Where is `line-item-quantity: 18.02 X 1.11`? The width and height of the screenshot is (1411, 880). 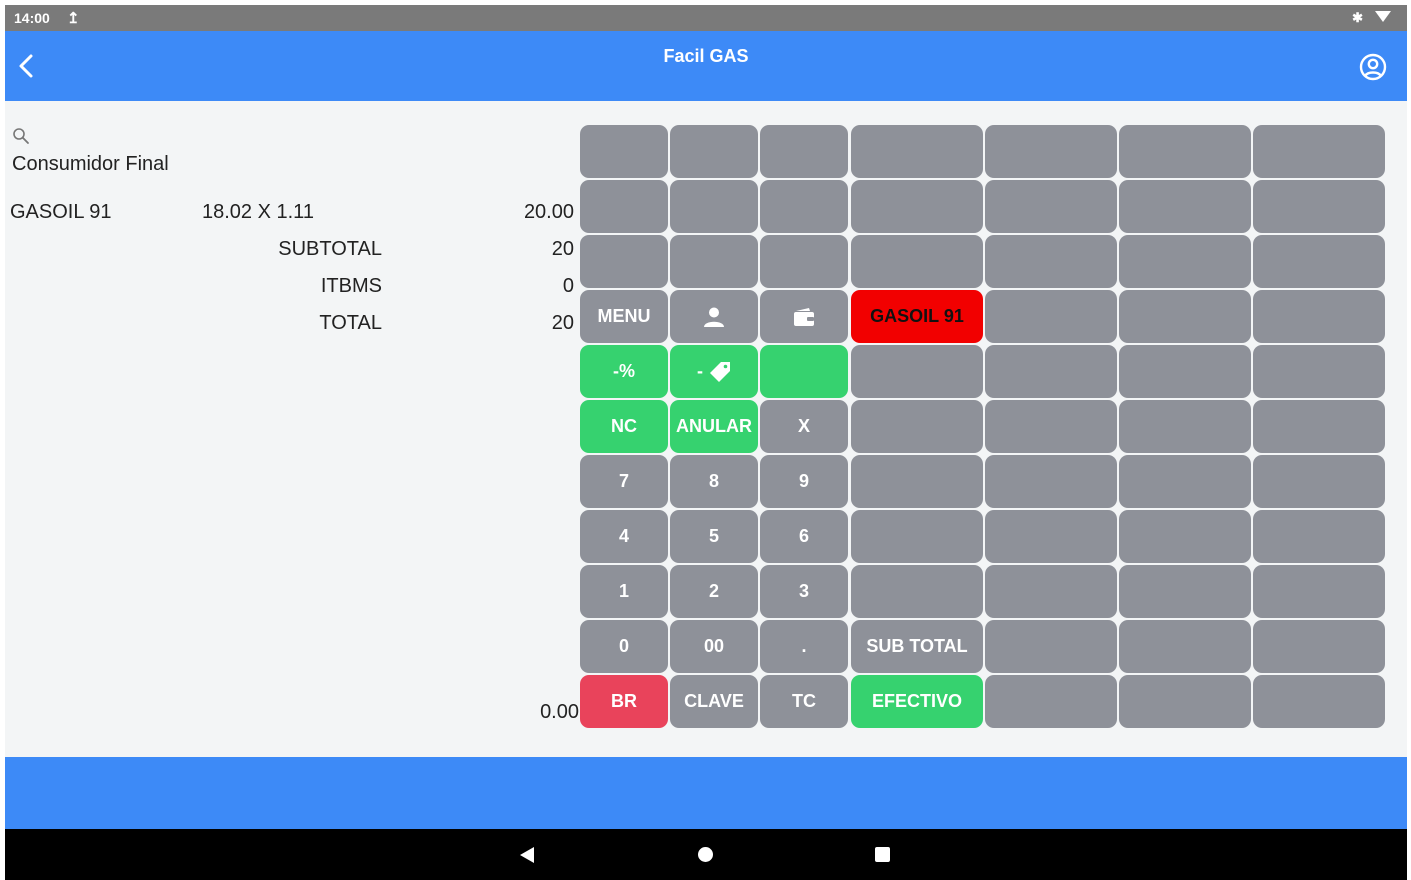
line-item-quantity: 18.02 X 1.11 is located at coordinates (258, 212).